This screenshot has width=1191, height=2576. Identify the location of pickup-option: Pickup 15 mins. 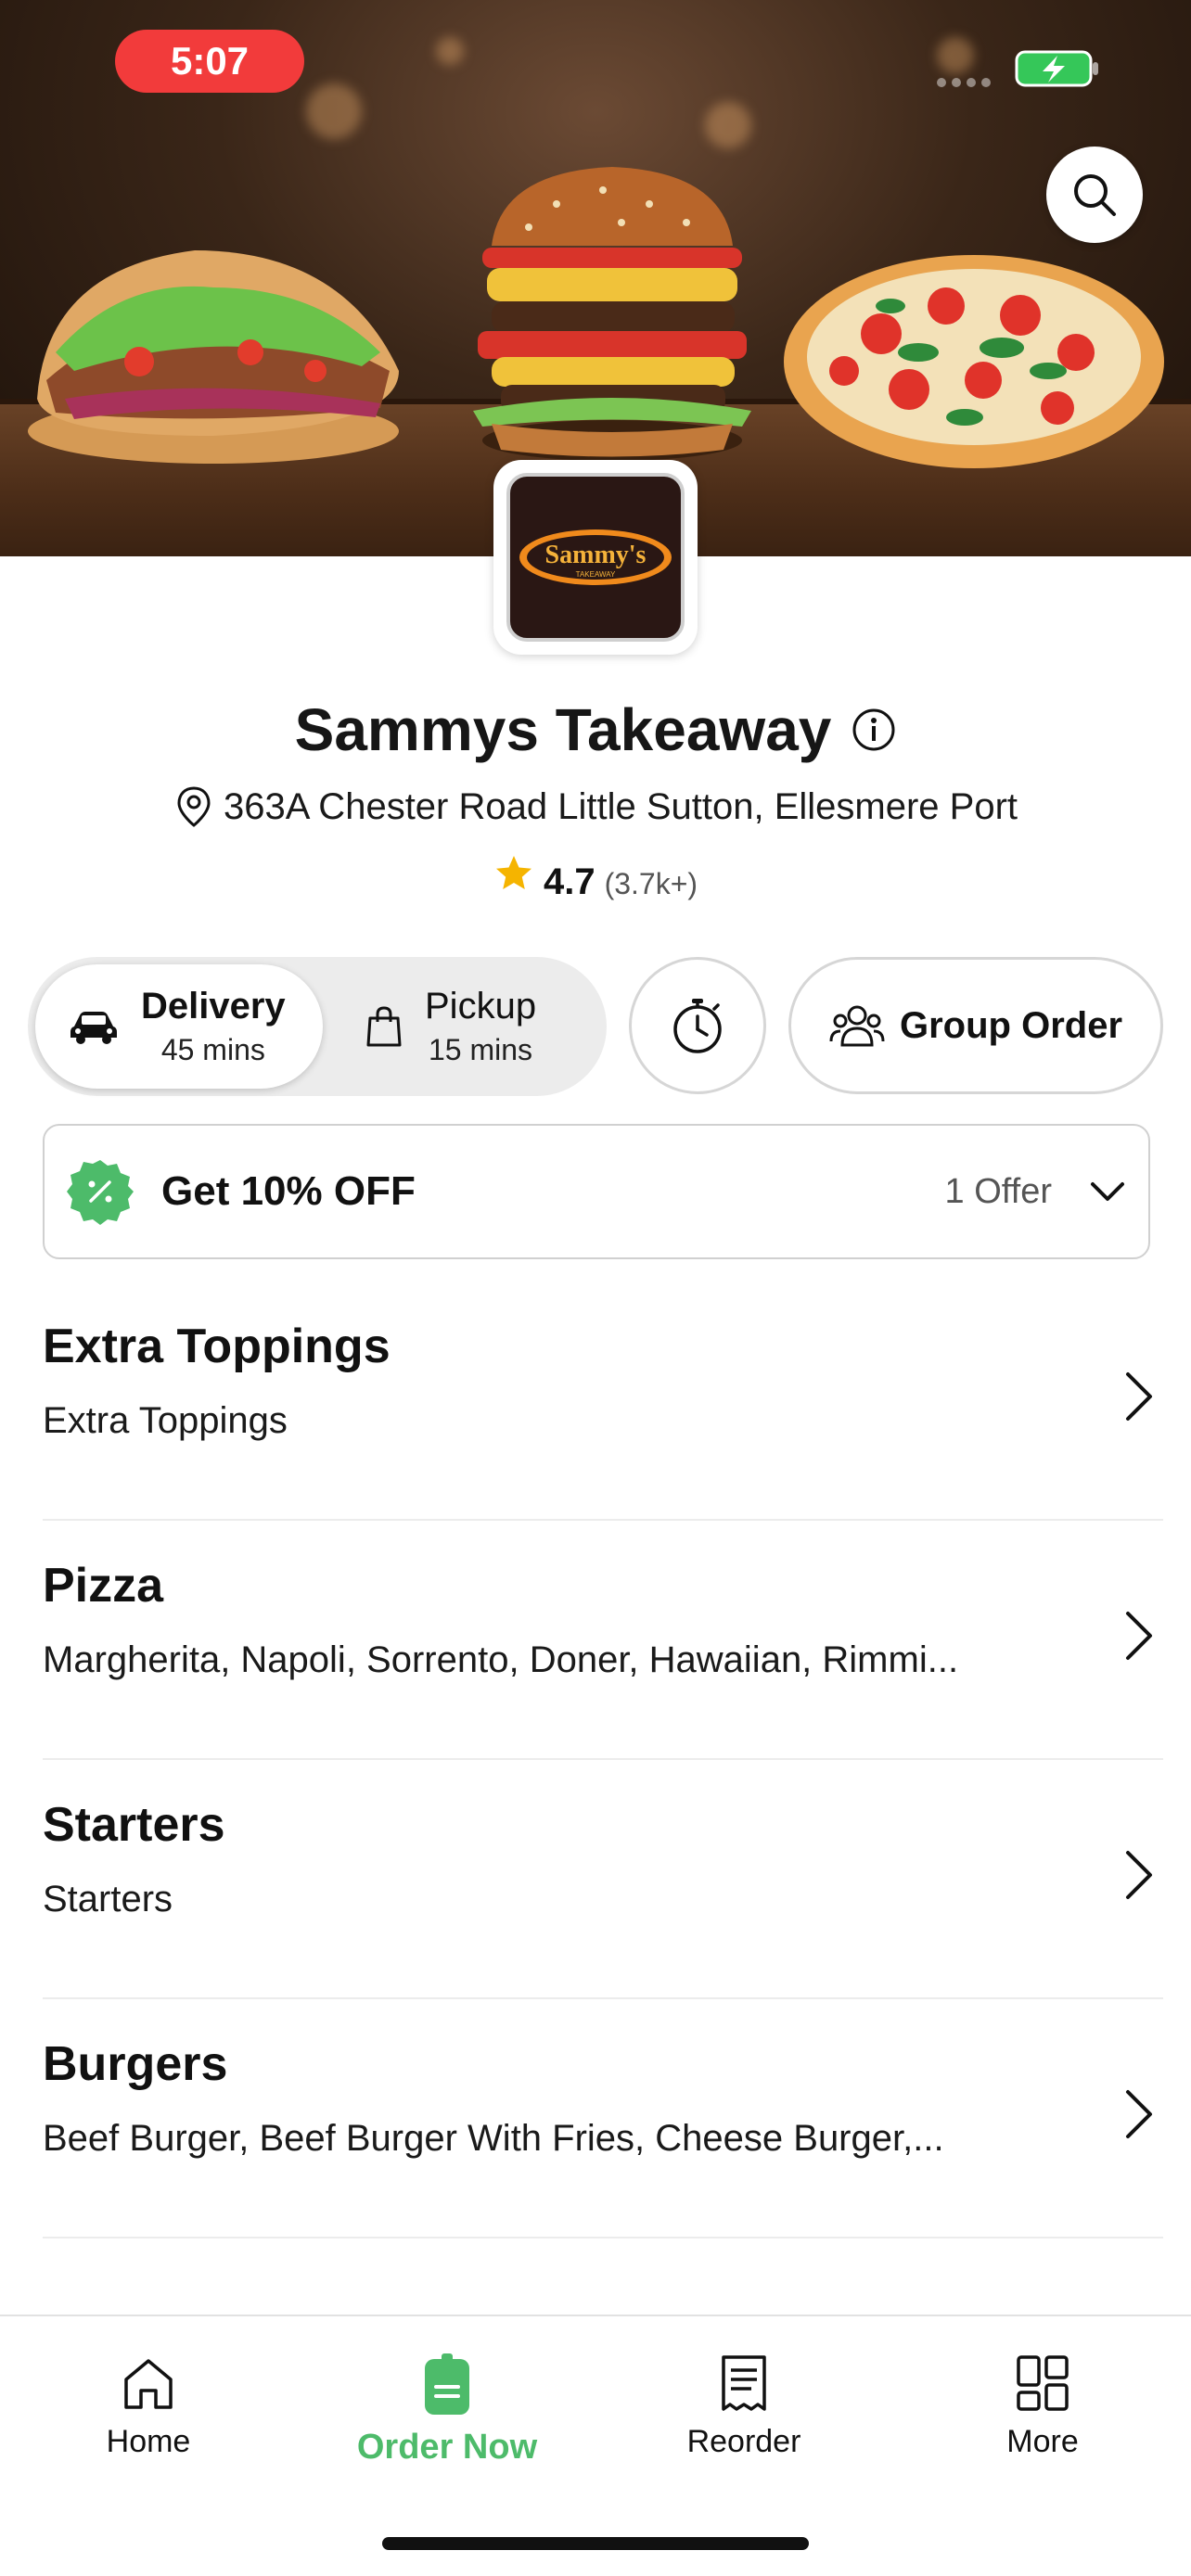
(481, 1026).